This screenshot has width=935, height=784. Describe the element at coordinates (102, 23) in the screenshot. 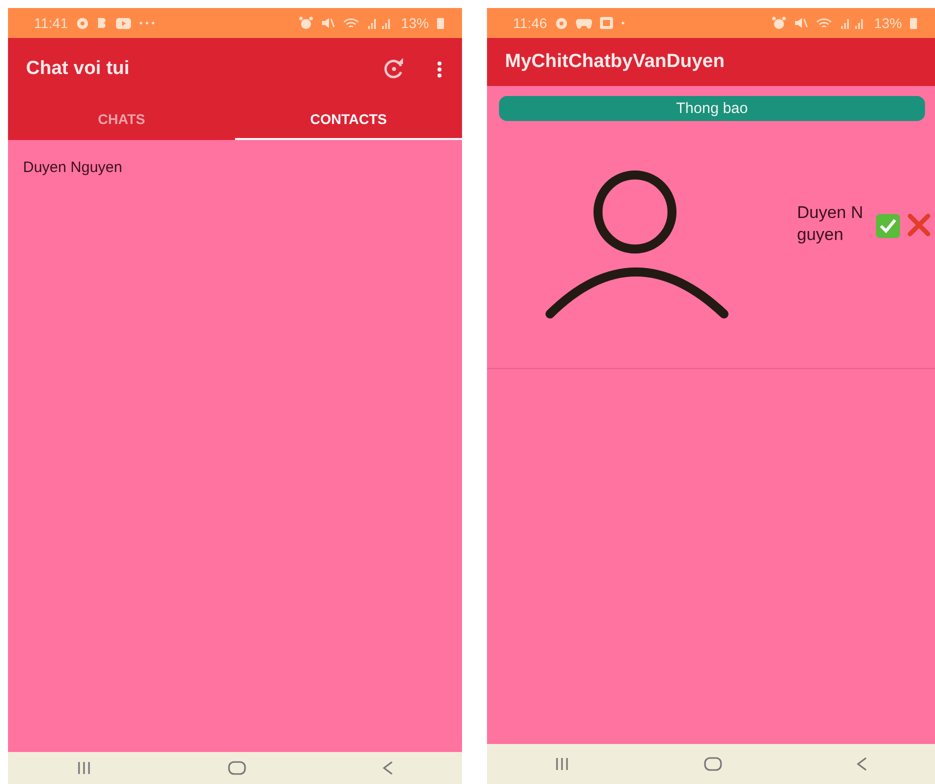

I see `b-app-icon` at that location.